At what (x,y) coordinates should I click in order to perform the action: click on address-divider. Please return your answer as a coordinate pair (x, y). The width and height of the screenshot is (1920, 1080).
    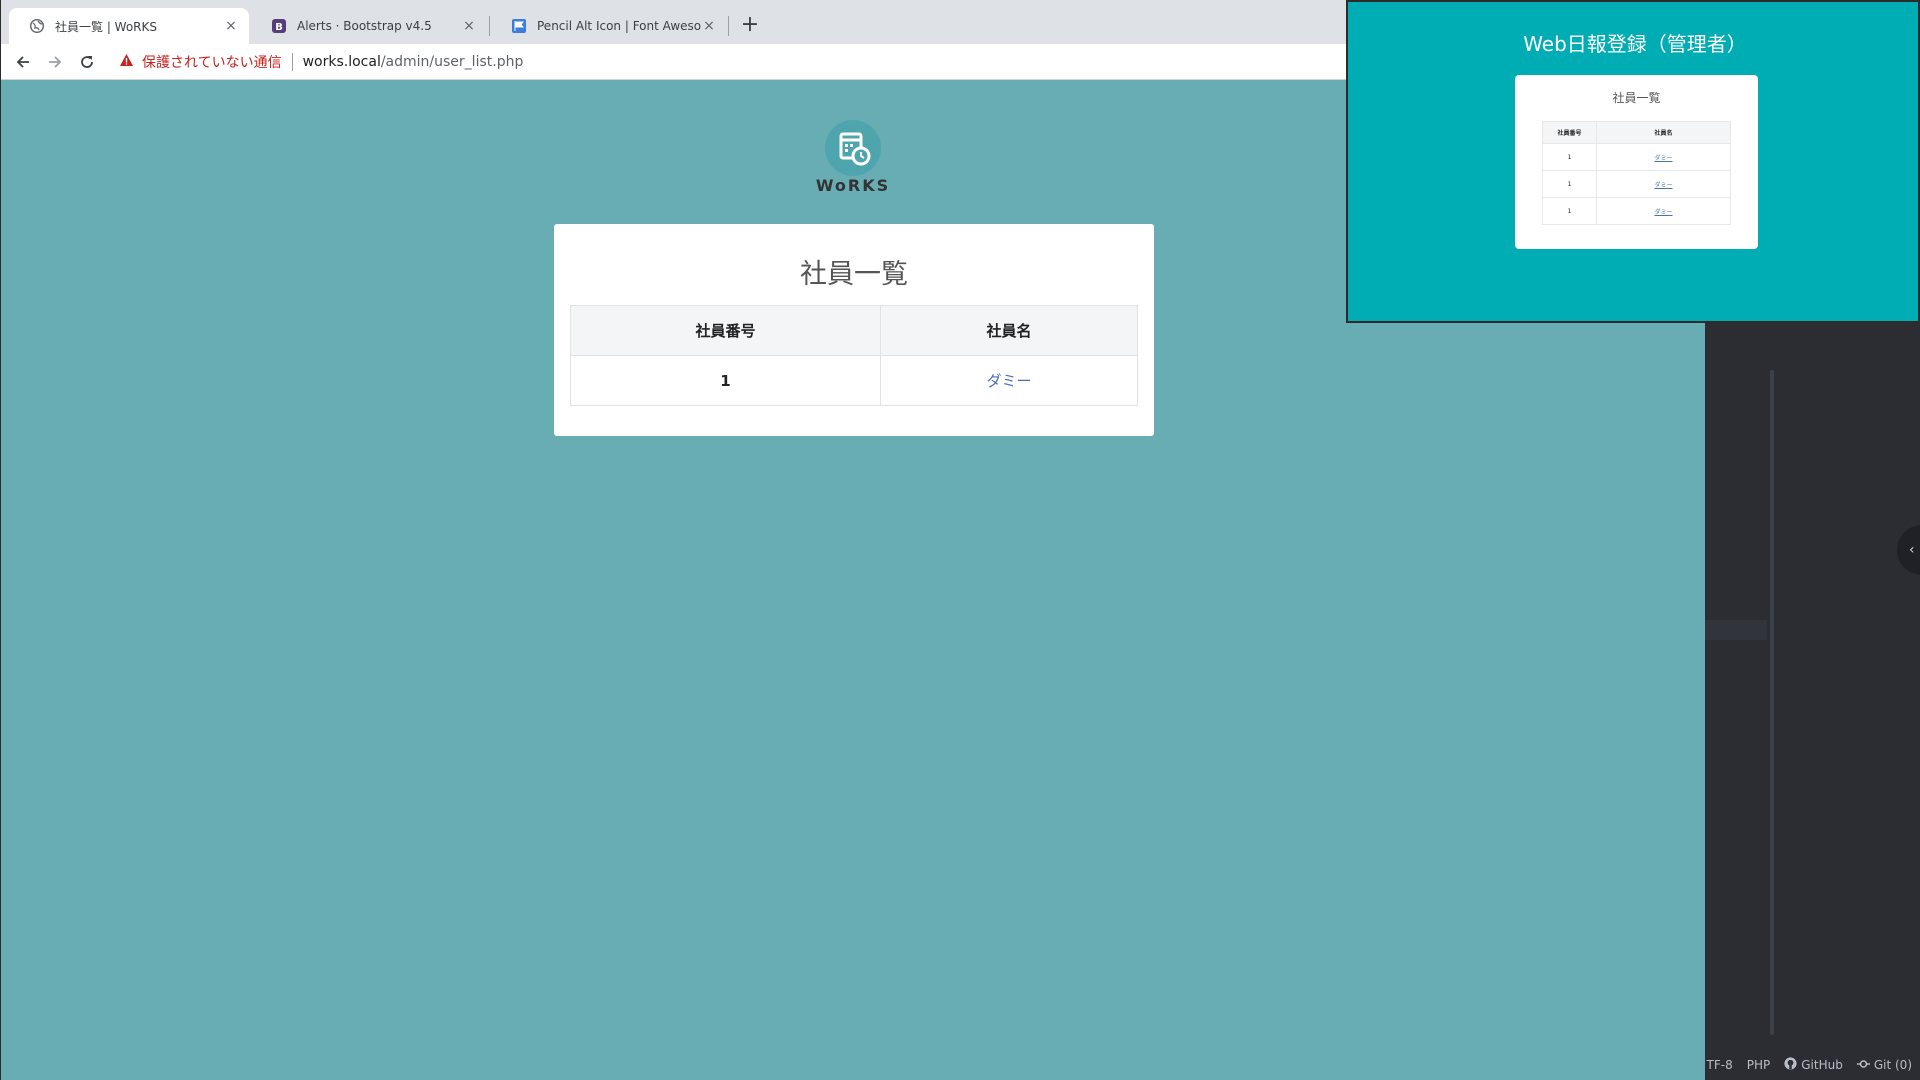
    Looking at the image, I should click on (292, 62).